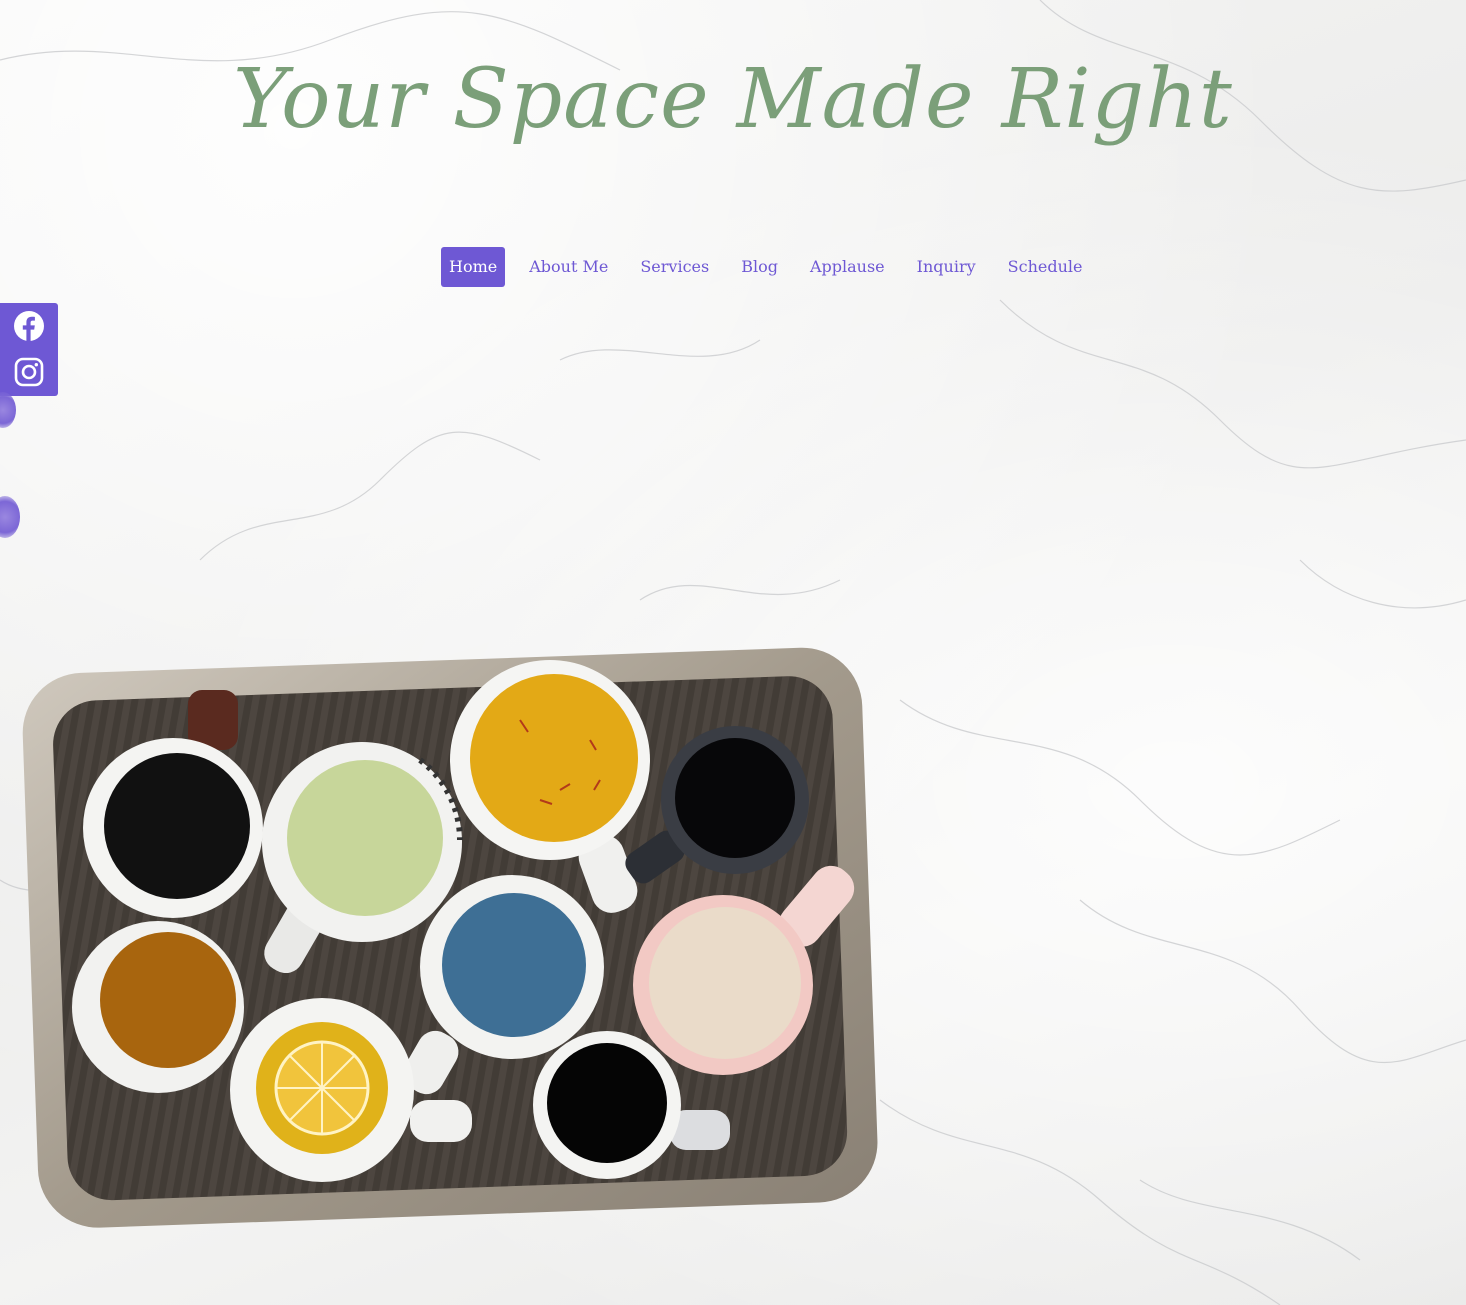 The height and width of the screenshot is (1305, 1466). I want to click on instagram-link, so click(29, 372).